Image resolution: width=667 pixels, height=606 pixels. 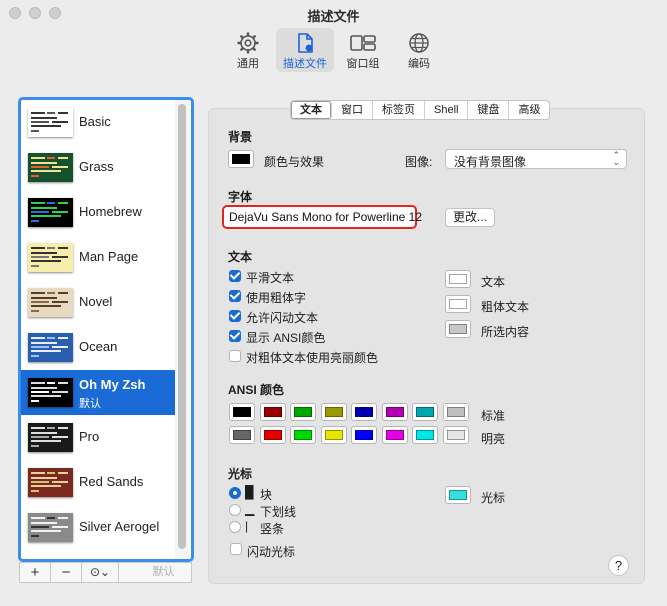 I want to click on set-default-button: 默认, so click(x=163, y=572).